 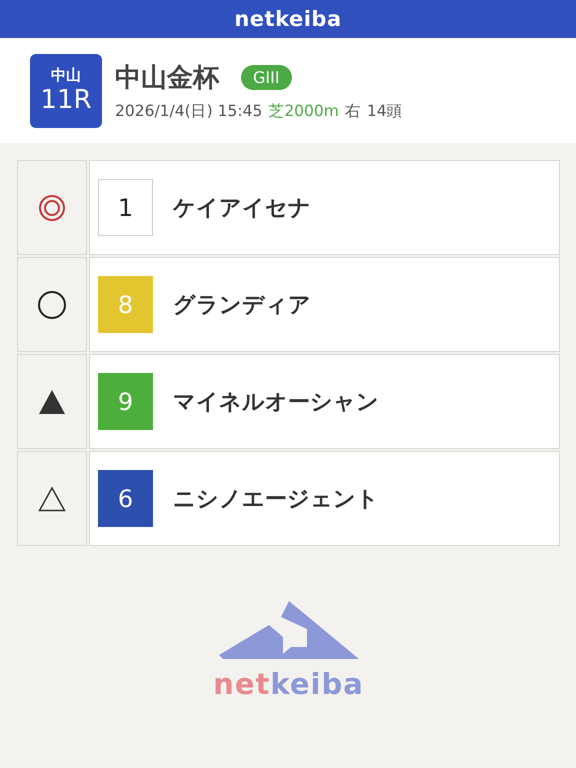 I want to click on post-number: 9, so click(x=125, y=401).